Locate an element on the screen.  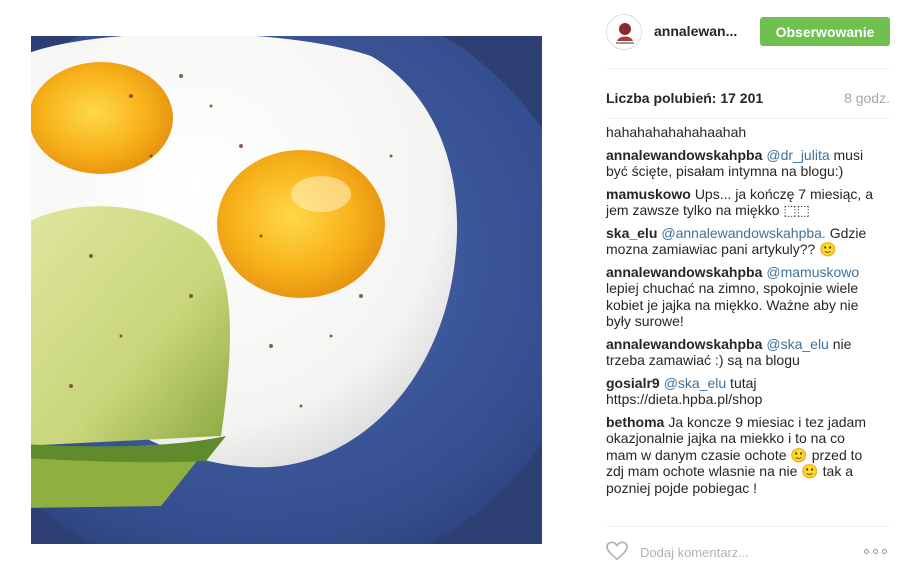
comment-mention: @dr_julita is located at coordinates (797, 155).